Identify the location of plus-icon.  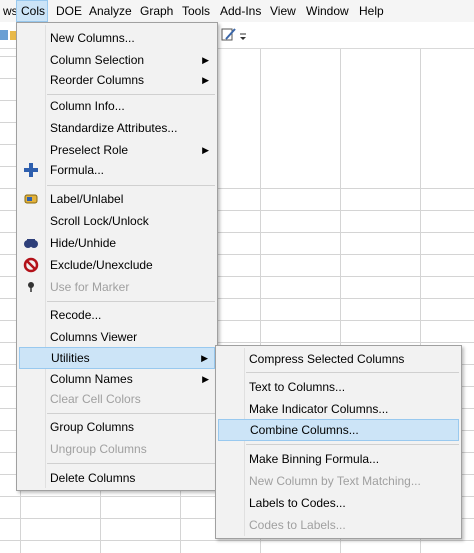
(31, 170).